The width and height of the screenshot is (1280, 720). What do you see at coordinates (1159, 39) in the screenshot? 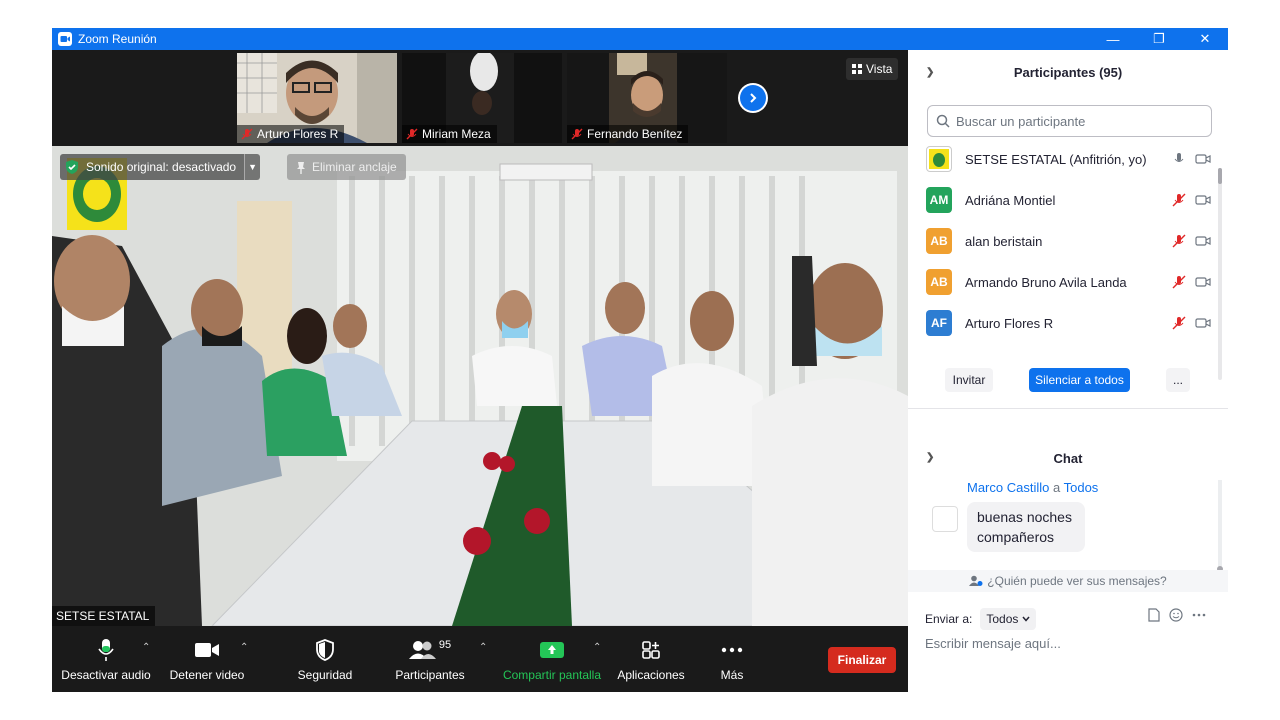
I see `restore-button: ❐` at bounding box center [1159, 39].